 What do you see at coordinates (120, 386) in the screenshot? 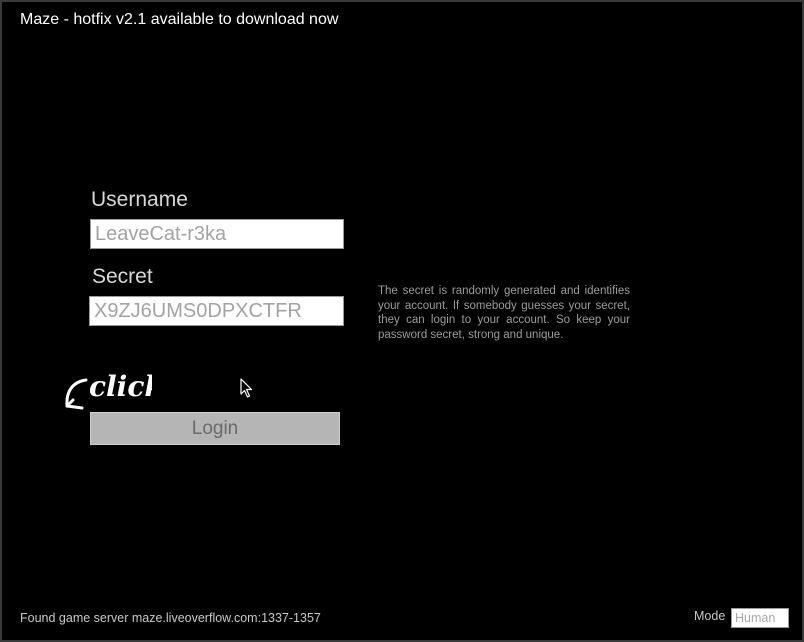
I see `click-hint-text: click` at bounding box center [120, 386].